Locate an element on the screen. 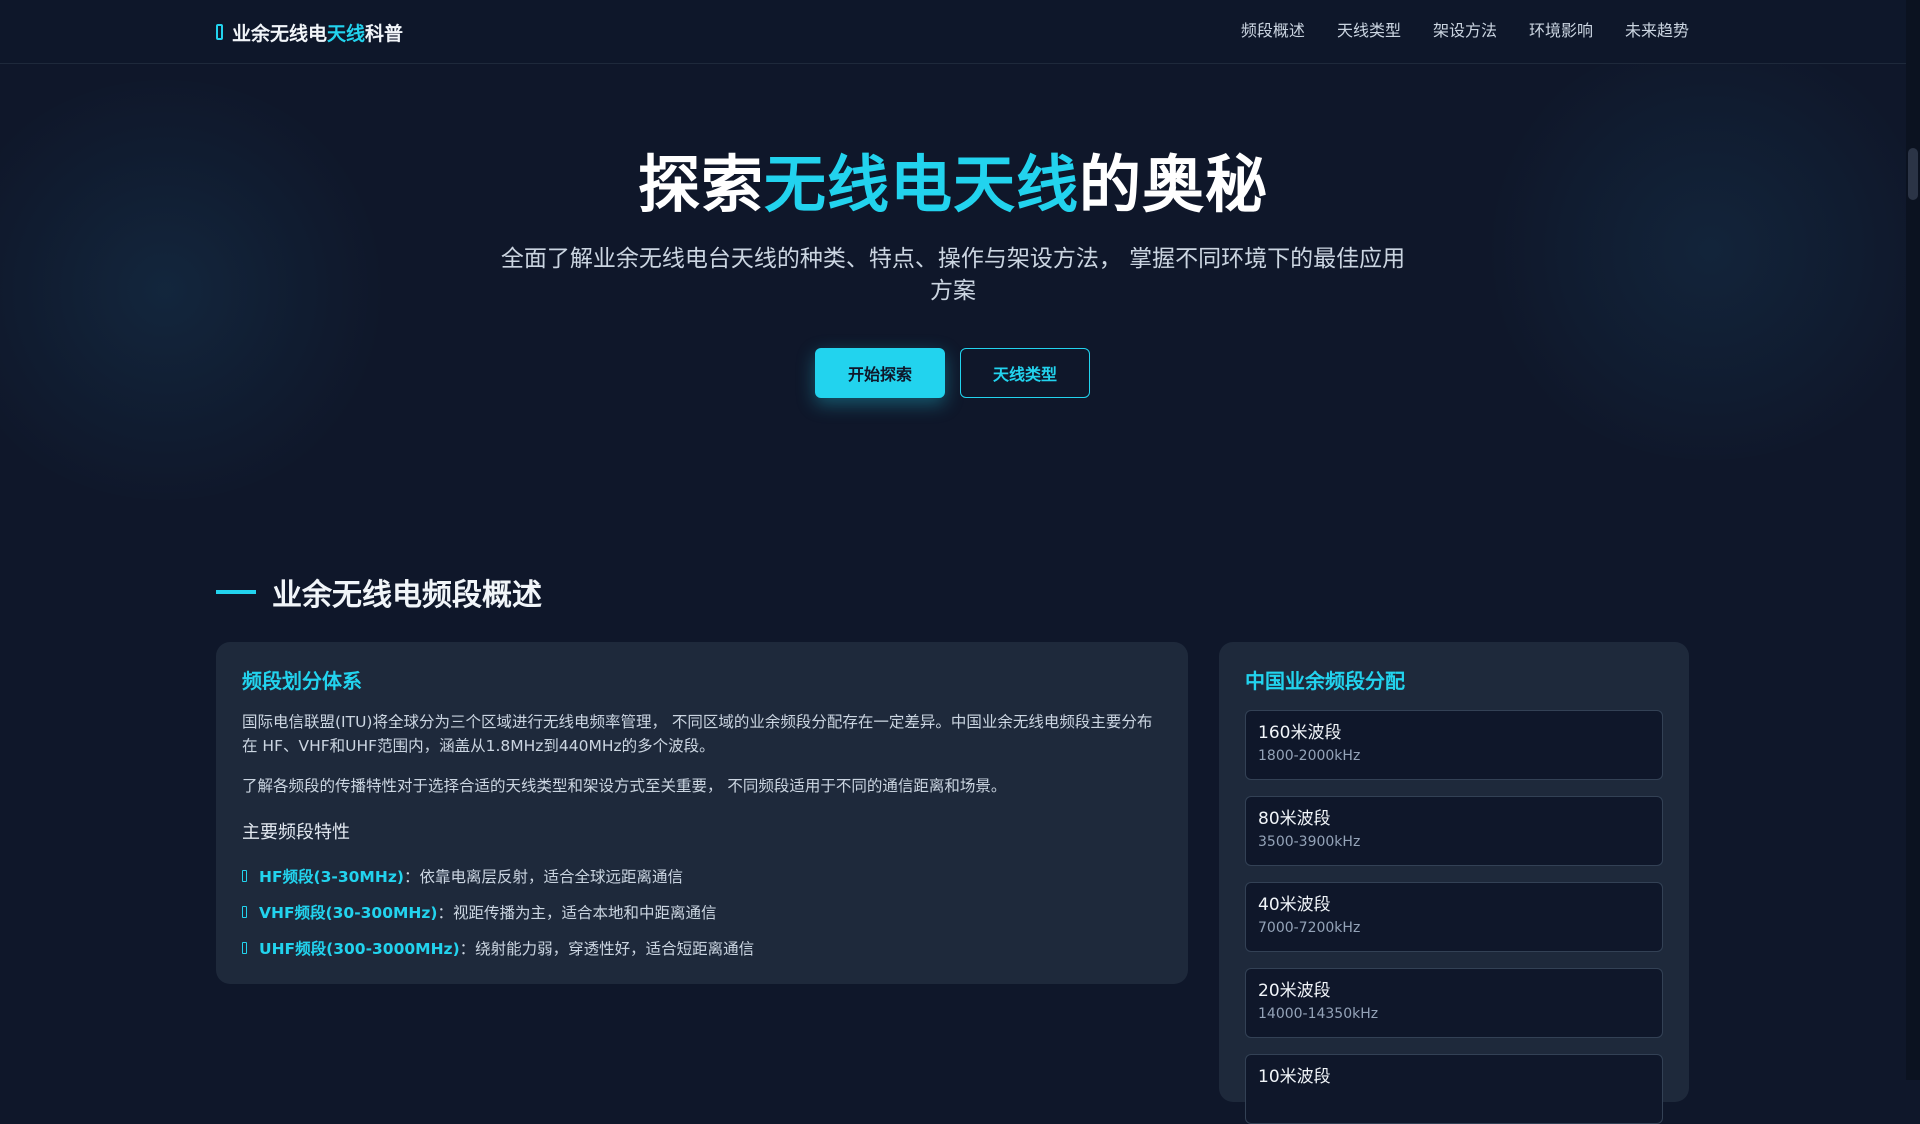 This screenshot has width=1920, height=1124. band-allocation-heading: 中国业余频段分配 is located at coordinates (1325, 681).